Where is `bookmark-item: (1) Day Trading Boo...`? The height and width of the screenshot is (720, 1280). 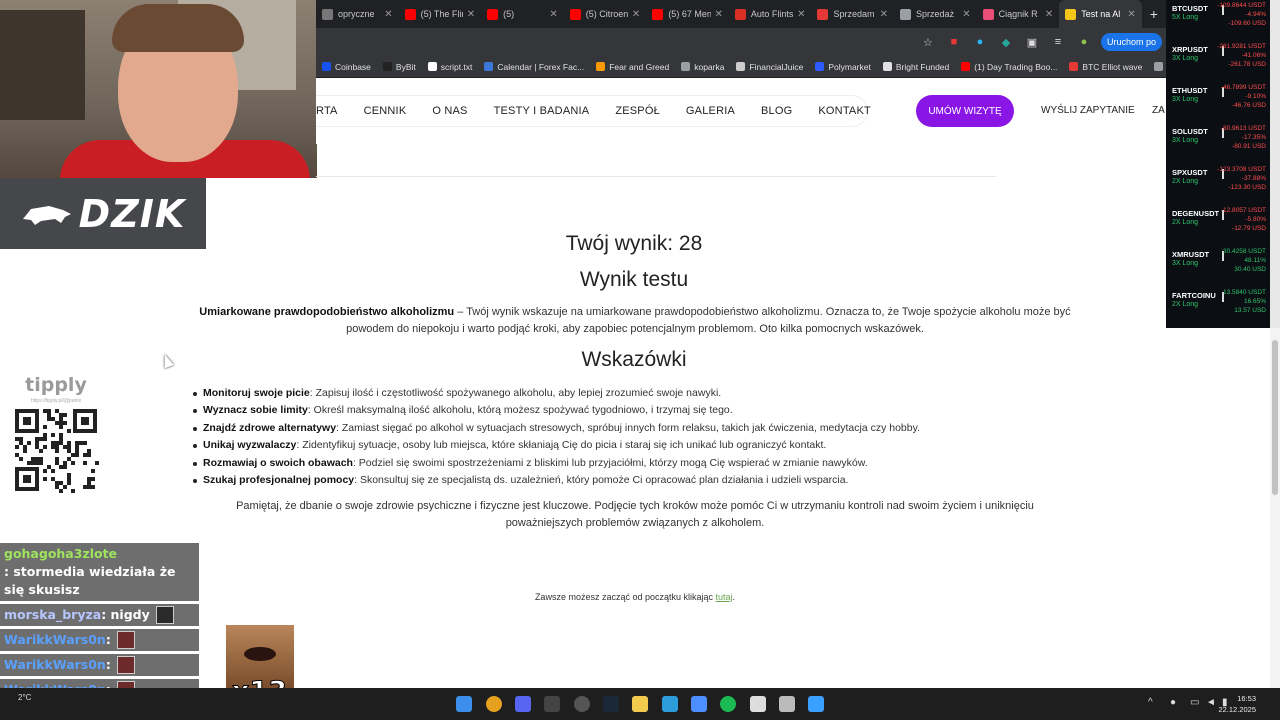 bookmark-item: (1) Day Trading Boo... is located at coordinates (1009, 67).